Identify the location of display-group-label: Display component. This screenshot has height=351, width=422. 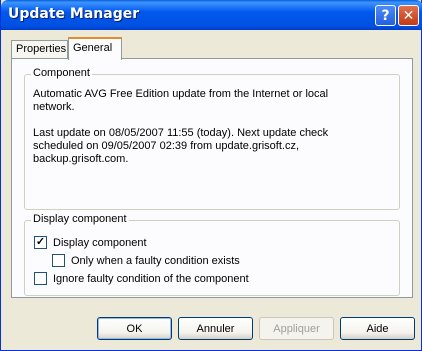
(80, 219).